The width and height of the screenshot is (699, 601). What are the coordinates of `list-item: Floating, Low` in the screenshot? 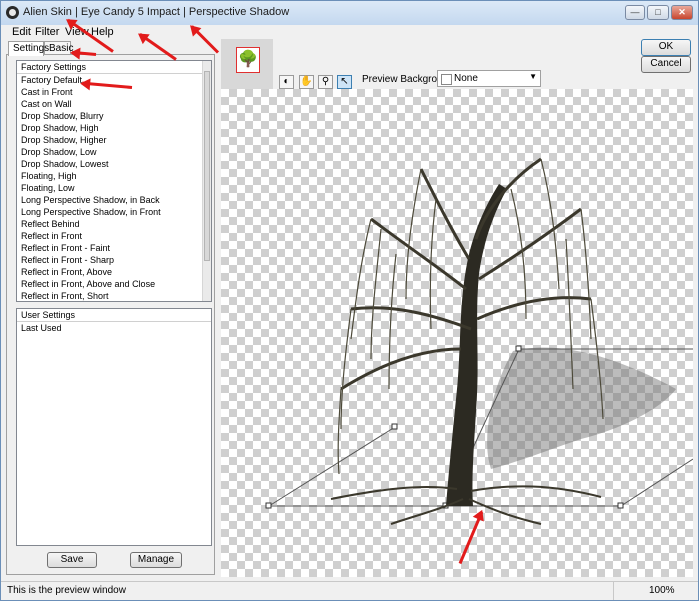 It's located at (114, 188).